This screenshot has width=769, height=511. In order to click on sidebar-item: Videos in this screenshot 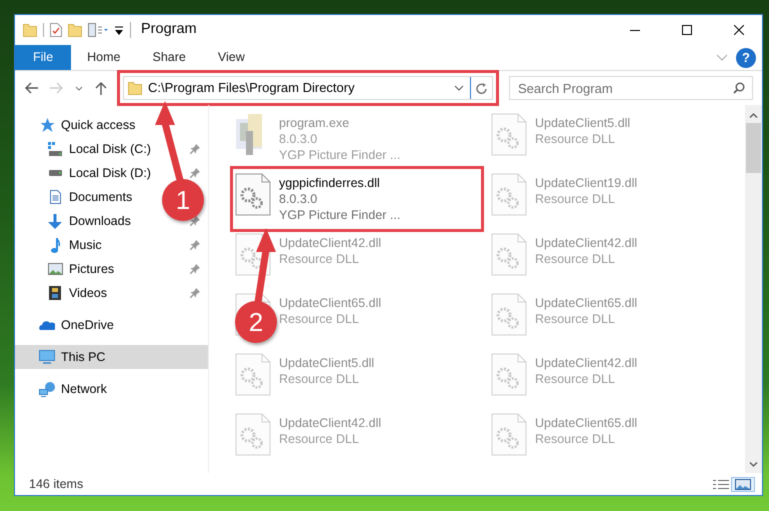, I will do `click(77, 293)`.